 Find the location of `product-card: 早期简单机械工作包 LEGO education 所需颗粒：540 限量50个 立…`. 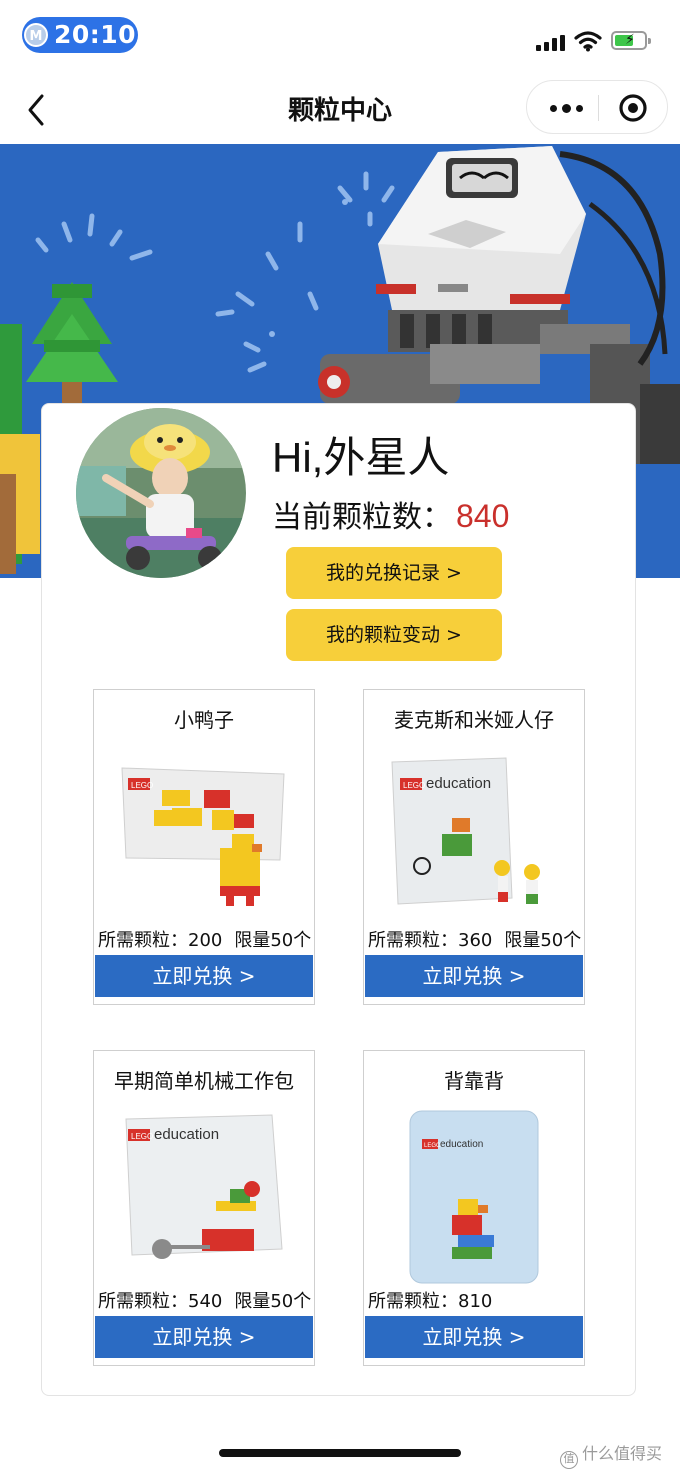

product-card: 早期简单机械工作包 LEGO education 所需颗粒：540 限量50个 立… is located at coordinates (204, 1208).